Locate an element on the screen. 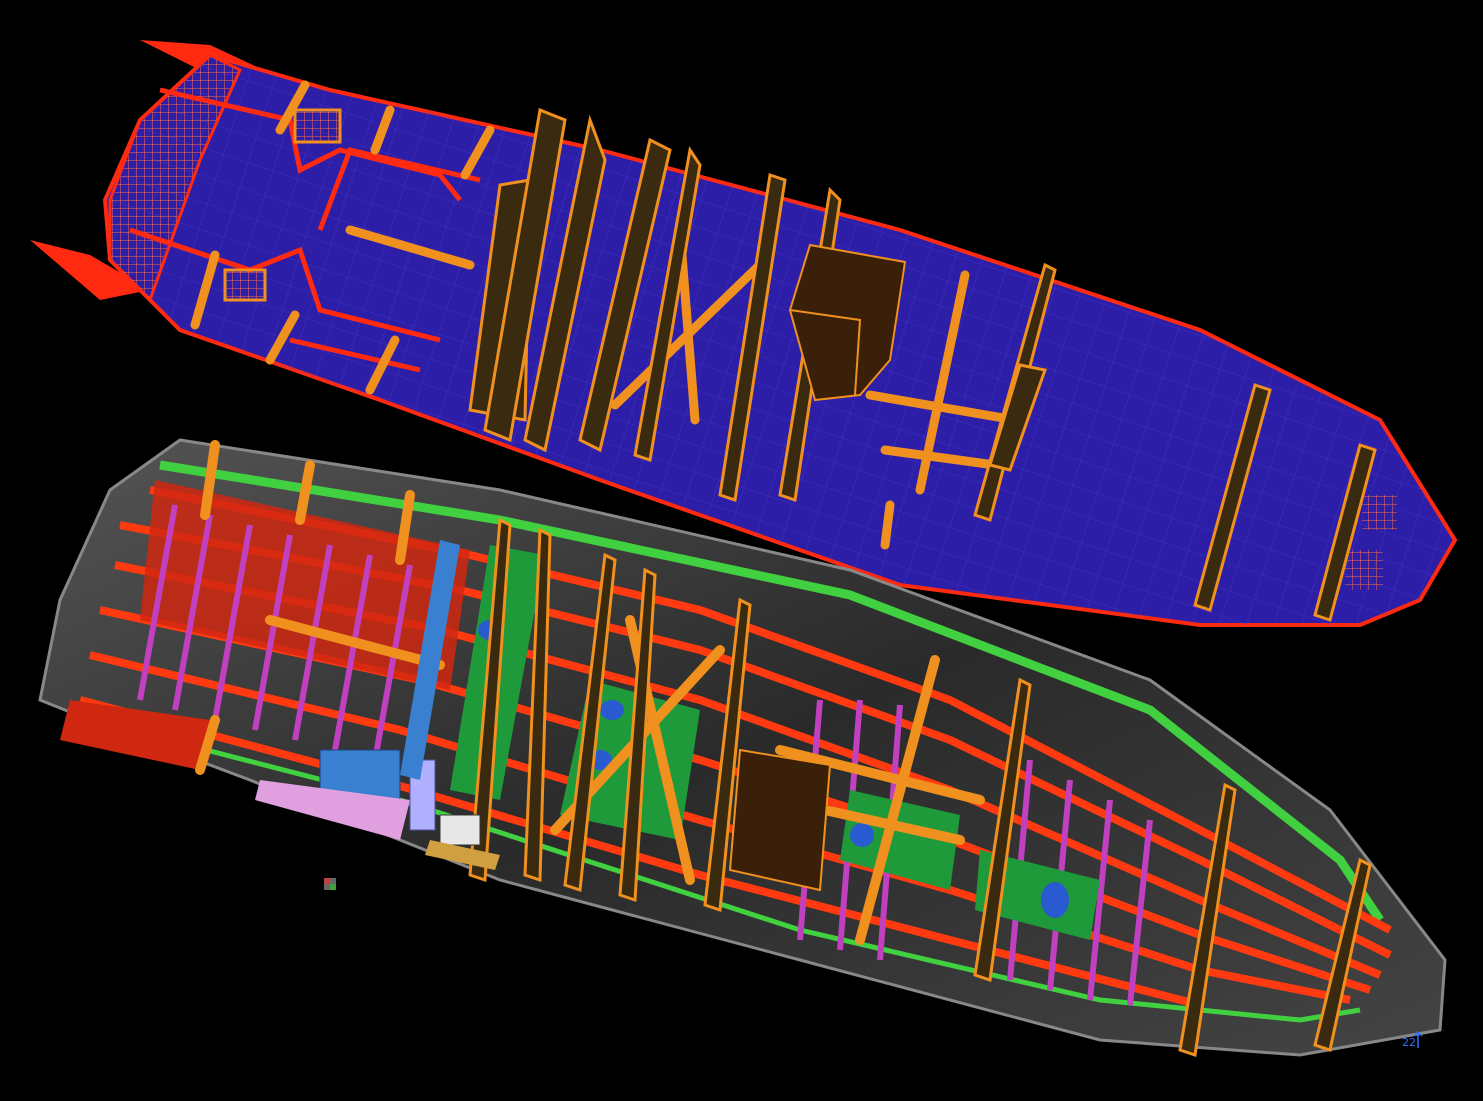 This screenshot has width=1483, height=1101. view-cube-icon is located at coordinates (330, 884).